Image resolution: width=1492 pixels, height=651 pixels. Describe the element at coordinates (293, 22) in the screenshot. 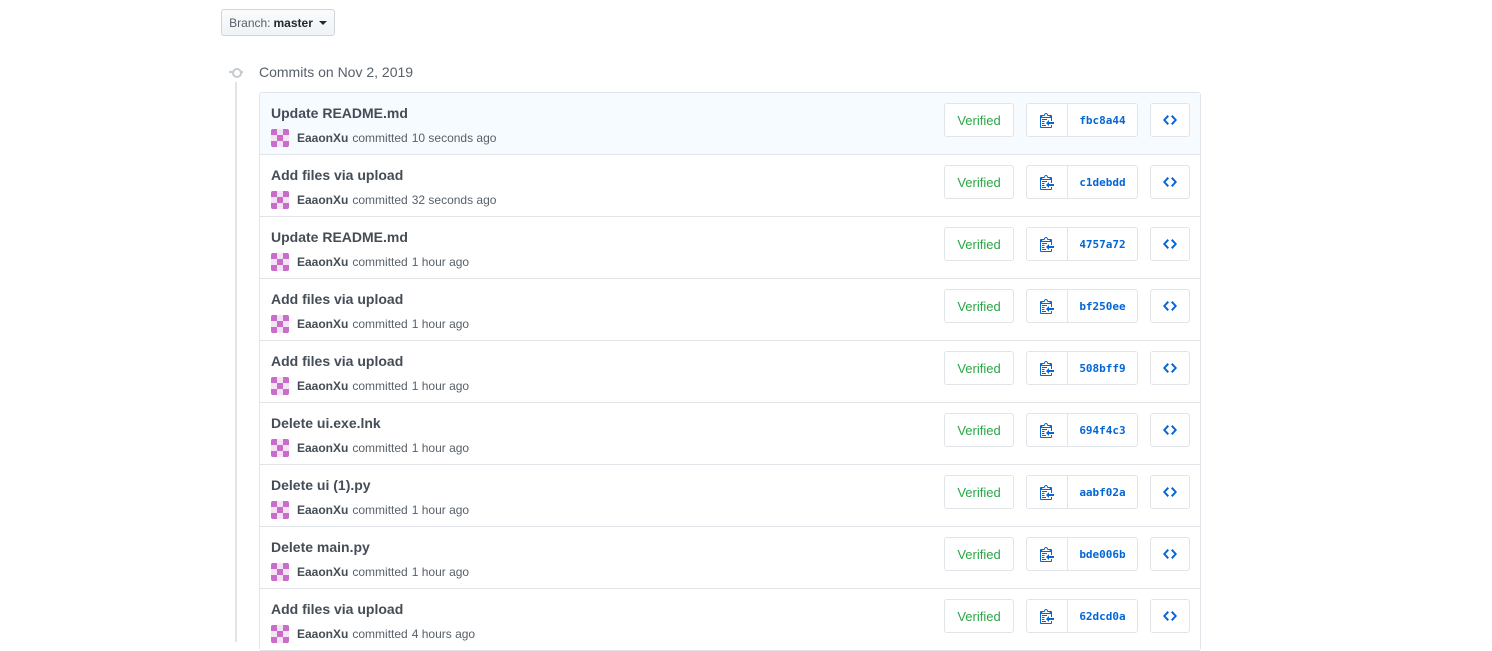

I see `branch-name: master` at that location.